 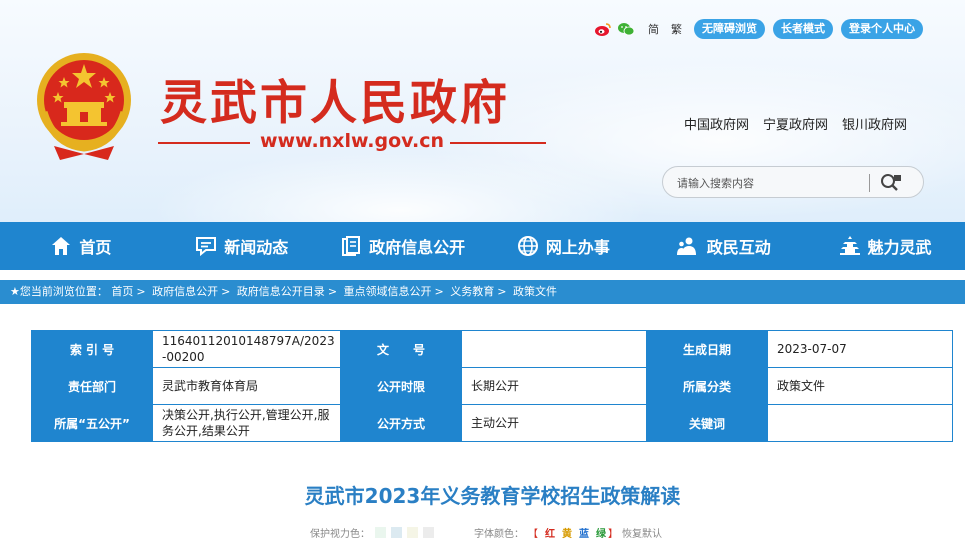 I want to click on document-number-value, so click(x=554, y=349).